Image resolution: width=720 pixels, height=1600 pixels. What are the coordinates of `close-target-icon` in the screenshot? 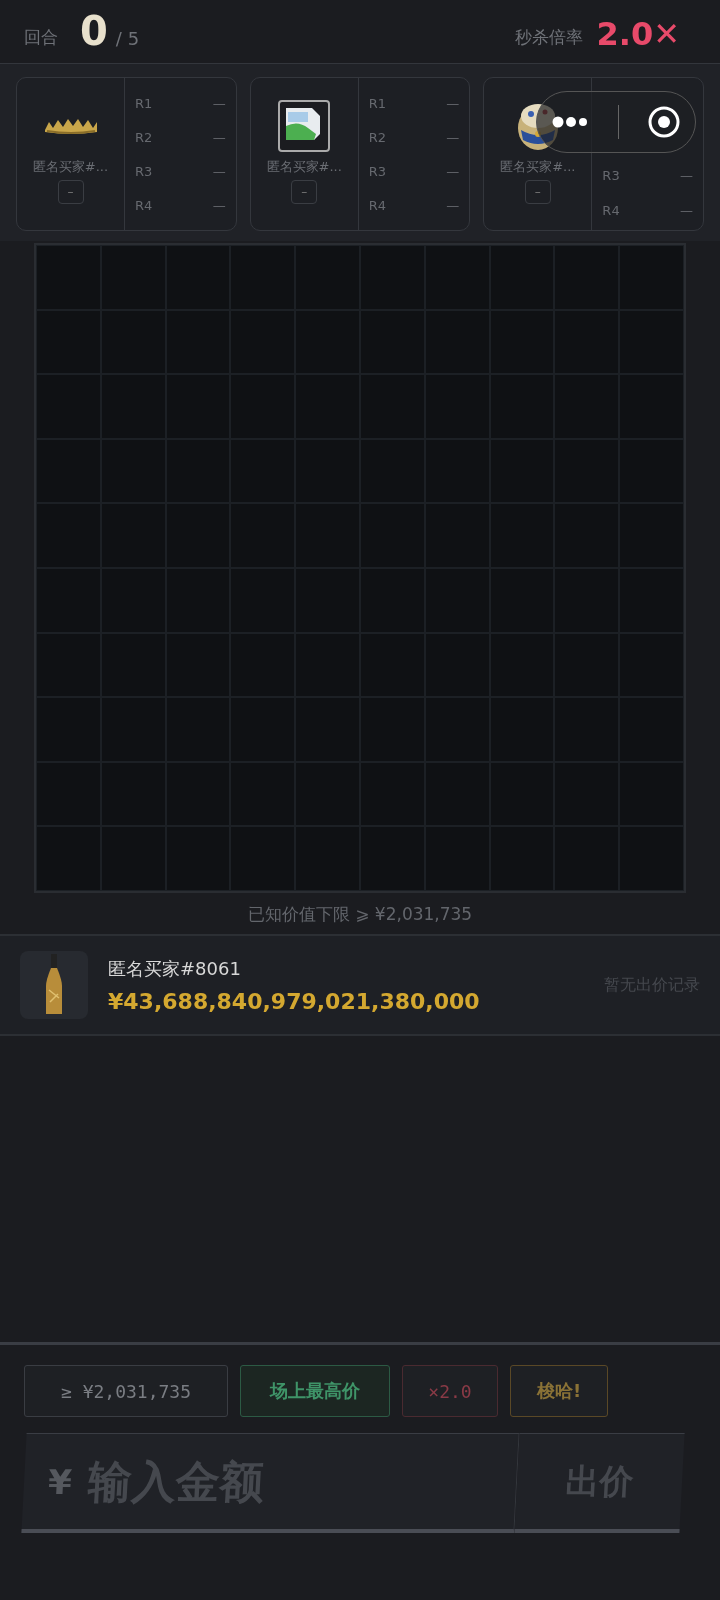 It's located at (664, 122).